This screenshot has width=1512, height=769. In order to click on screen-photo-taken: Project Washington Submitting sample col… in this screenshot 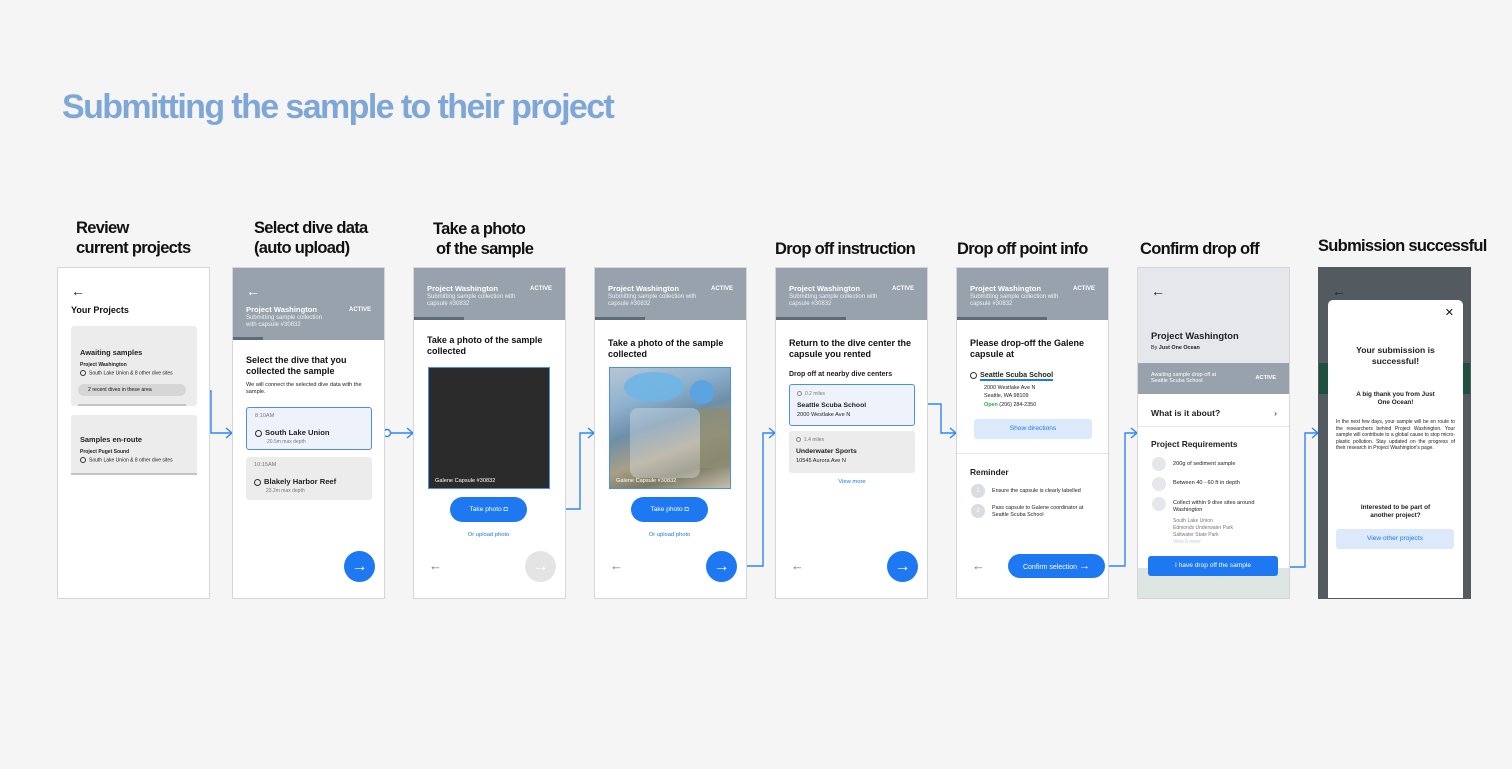, I will do `click(670, 433)`.